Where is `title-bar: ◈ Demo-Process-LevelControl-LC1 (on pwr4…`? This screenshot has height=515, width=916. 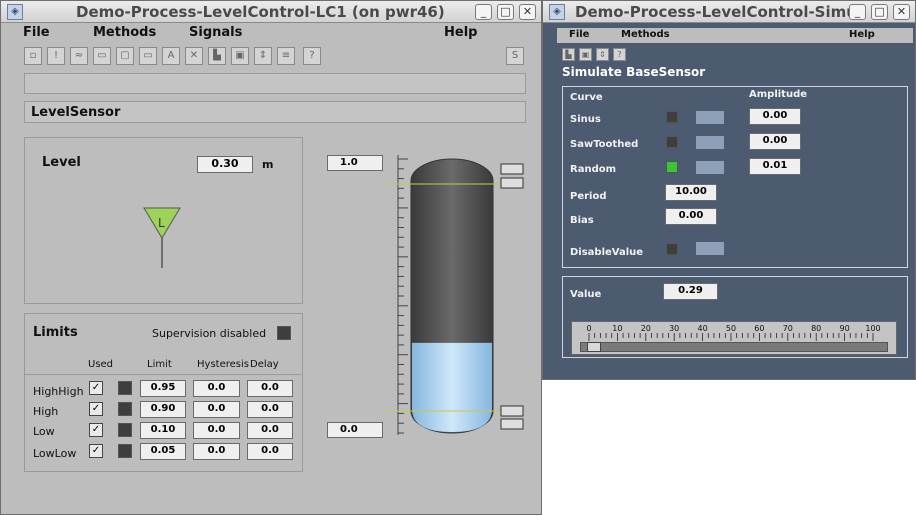
title-bar: ◈ Demo-Process-LevelControl-LC1 (on pwr4… is located at coordinates (271, 12).